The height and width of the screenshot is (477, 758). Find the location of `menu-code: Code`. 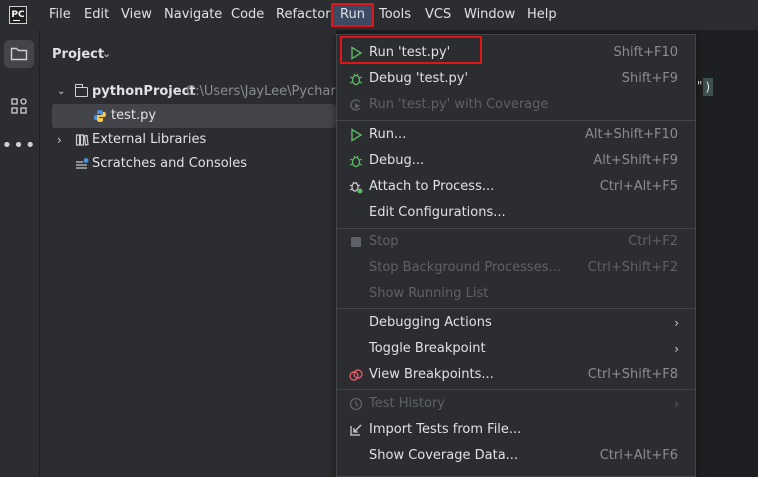

menu-code: Code is located at coordinates (247, 14).